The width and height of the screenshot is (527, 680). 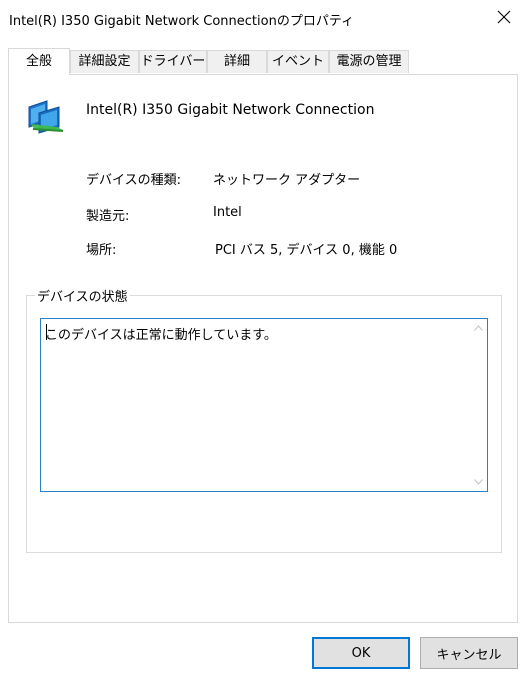 What do you see at coordinates (478, 405) in the screenshot?
I see `status-scrollbar` at bounding box center [478, 405].